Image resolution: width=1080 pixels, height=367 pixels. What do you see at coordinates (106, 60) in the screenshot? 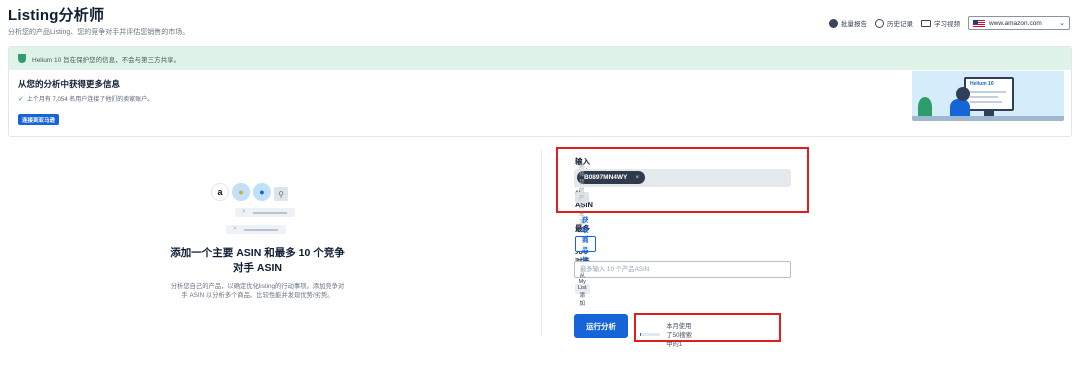
I see `privacy-notice-text: Helium 10 旨在保护您的信息，不会与第三方共享。` at bounding box center [106, 60].